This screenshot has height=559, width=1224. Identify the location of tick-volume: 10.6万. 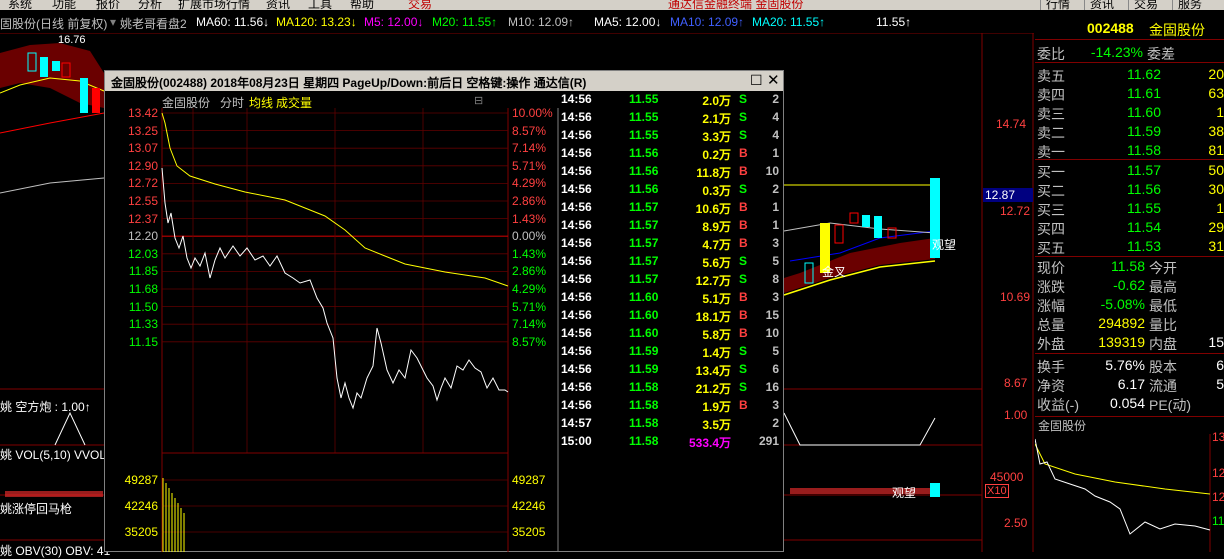
(713, 209).